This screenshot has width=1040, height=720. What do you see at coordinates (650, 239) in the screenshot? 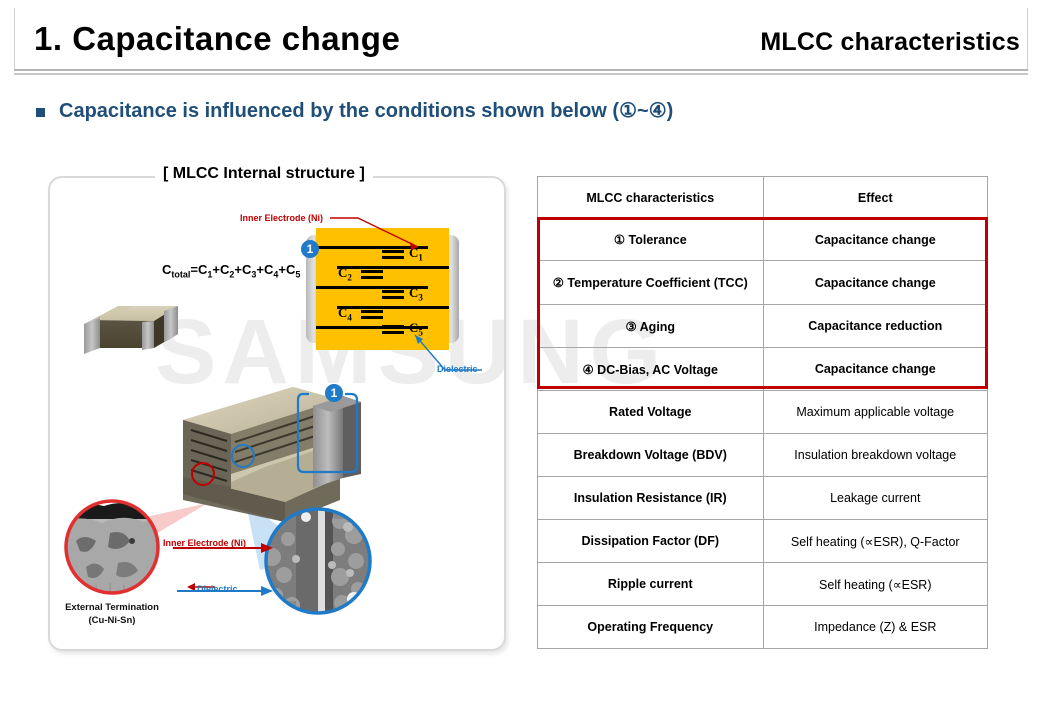
I see `row-characteristic: ① Tolerance` at bounding box center [650, 239].